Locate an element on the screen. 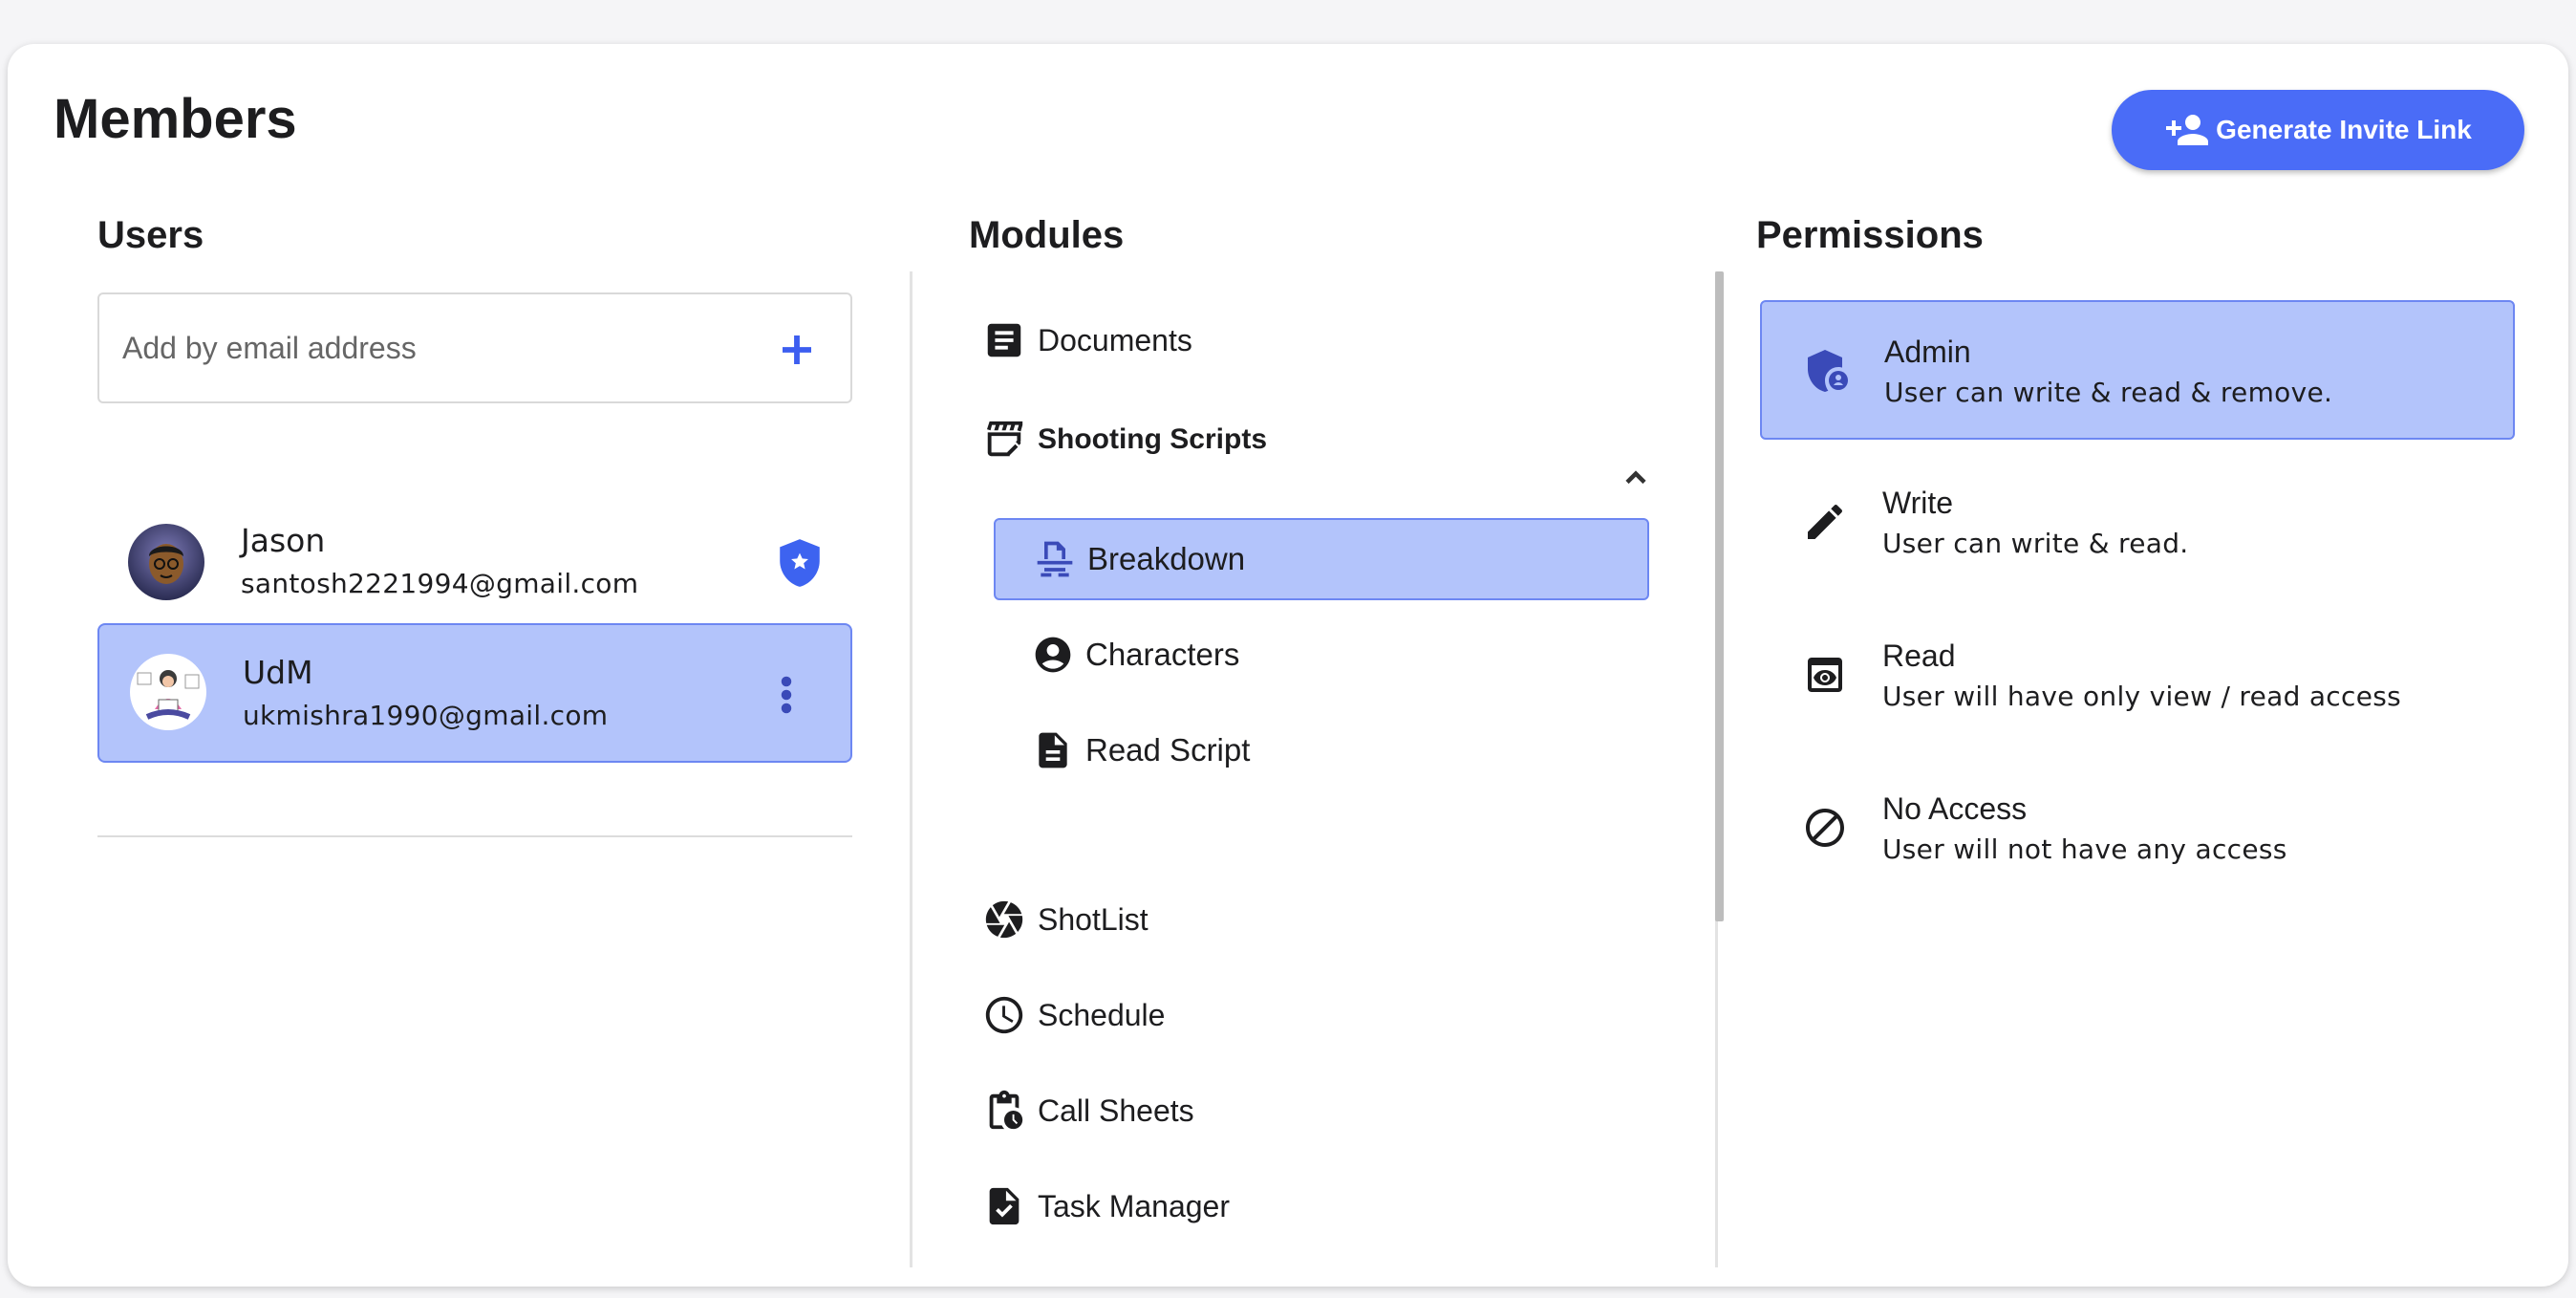  permission-desc: User will have only view / read access is located at coordinates (2142, 696).